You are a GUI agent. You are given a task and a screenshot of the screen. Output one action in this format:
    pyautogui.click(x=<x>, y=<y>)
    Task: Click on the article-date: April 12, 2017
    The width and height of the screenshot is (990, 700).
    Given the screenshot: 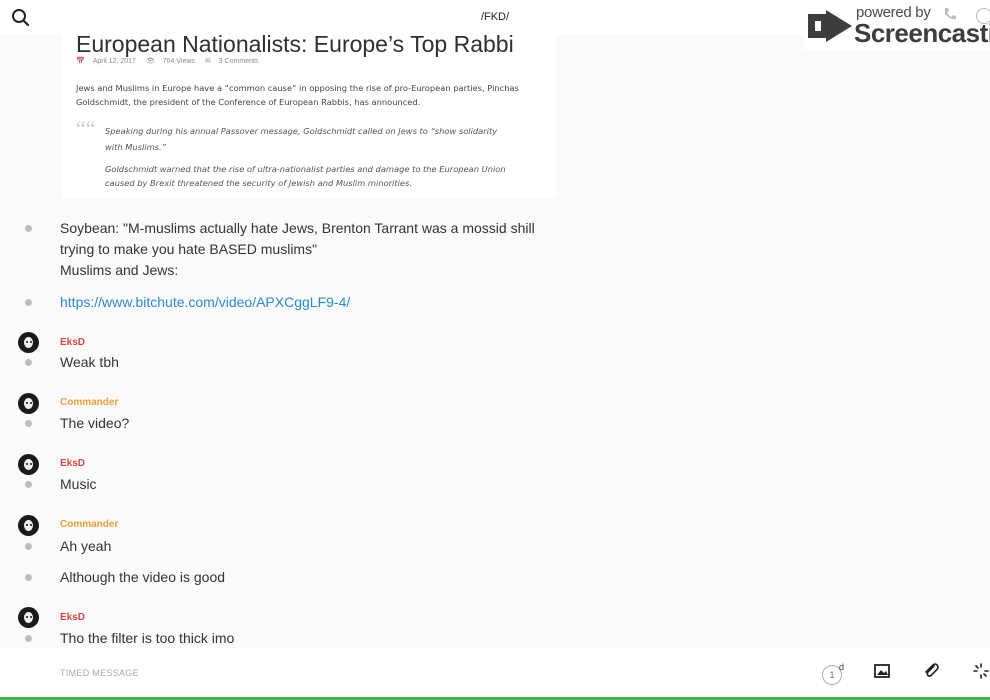 What is the action you would take?
    pyautogui.click(x=114, y=61)
    